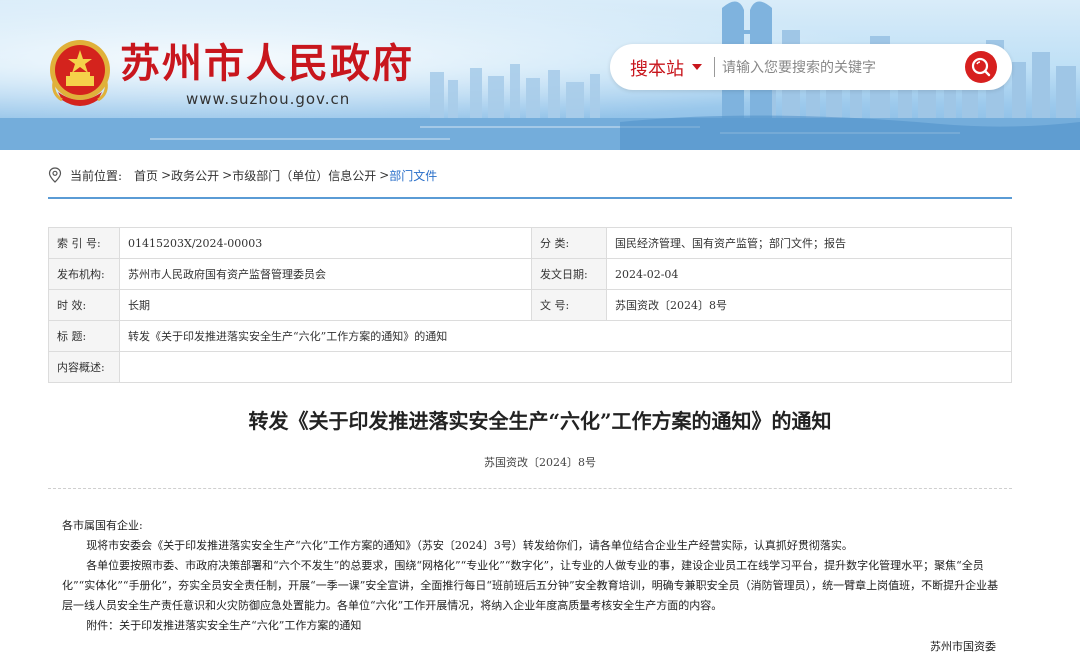 This screenshot has width=1080, height=661. I want to click on index-value: 01415203X/2024-00003, so click(325, 243).